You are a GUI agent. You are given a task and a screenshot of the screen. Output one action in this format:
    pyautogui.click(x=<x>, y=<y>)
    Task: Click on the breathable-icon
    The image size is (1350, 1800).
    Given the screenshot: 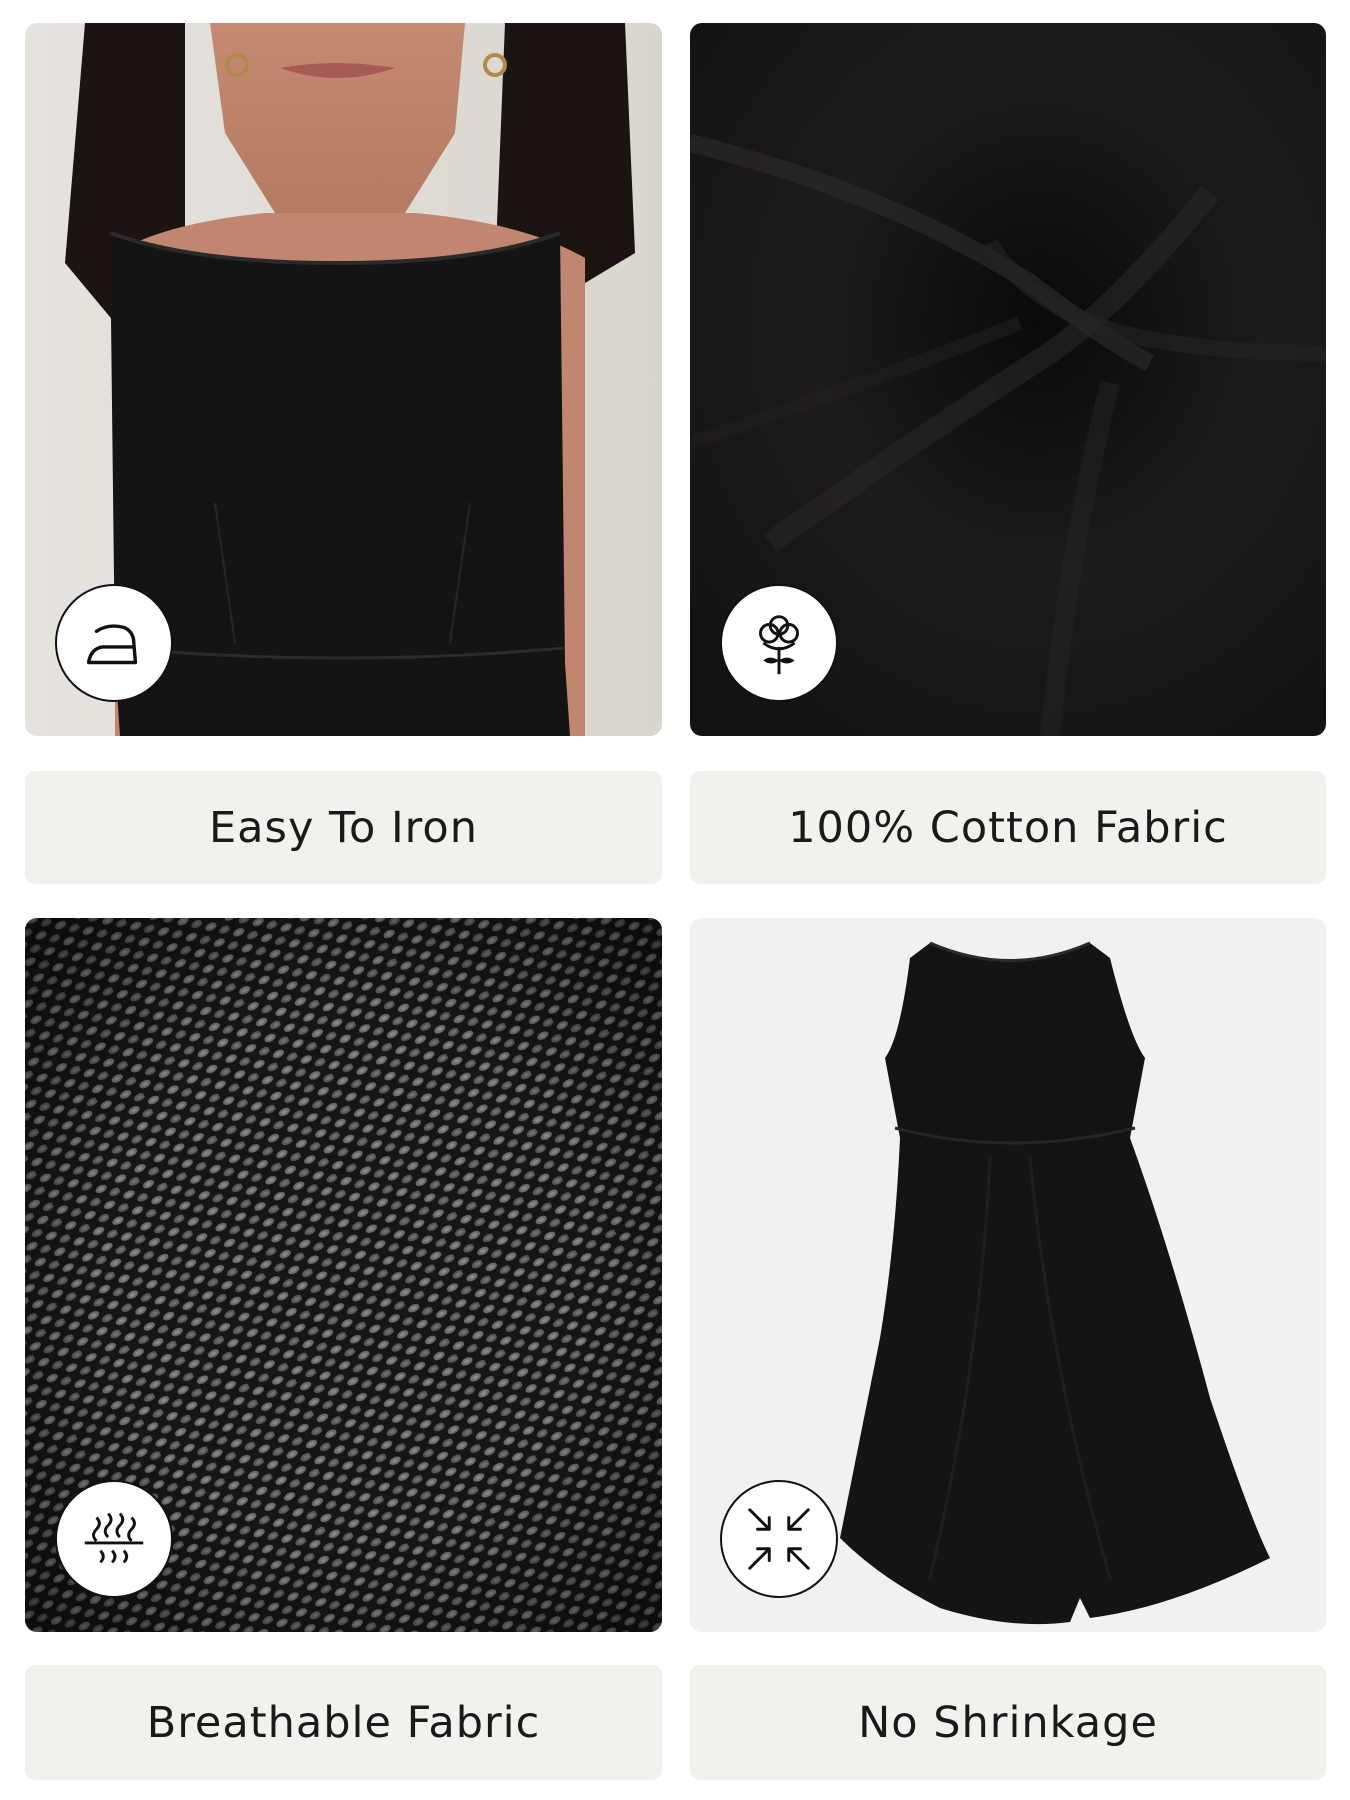 What is the action you would take?
    pyautogui.click(x=114, y=1539)
    